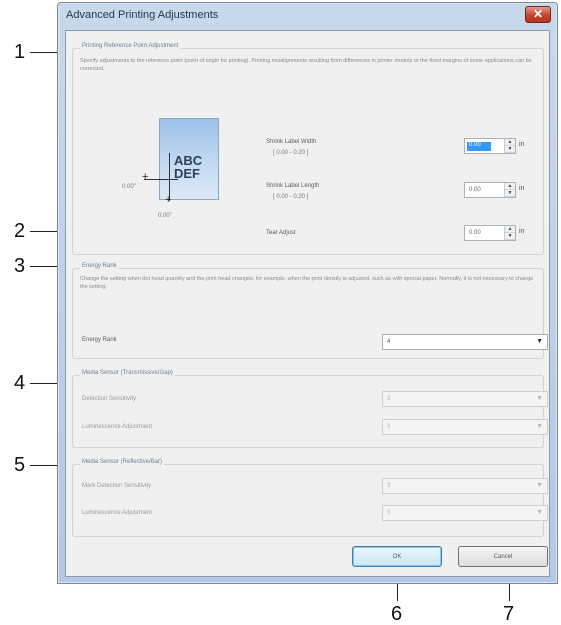  What do you see at coordinates (465, 486) in the screenshot?
I see `reflective-detection-select: 3 ▼` at bounding box center [465, 486].